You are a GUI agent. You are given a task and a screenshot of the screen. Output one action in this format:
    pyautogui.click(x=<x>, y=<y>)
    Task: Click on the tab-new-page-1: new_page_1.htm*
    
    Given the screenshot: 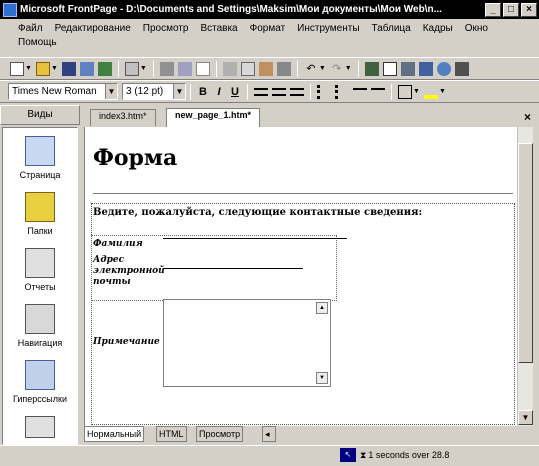 What is the action you would take?
    pyautogui.click(x=213, y=117)
    